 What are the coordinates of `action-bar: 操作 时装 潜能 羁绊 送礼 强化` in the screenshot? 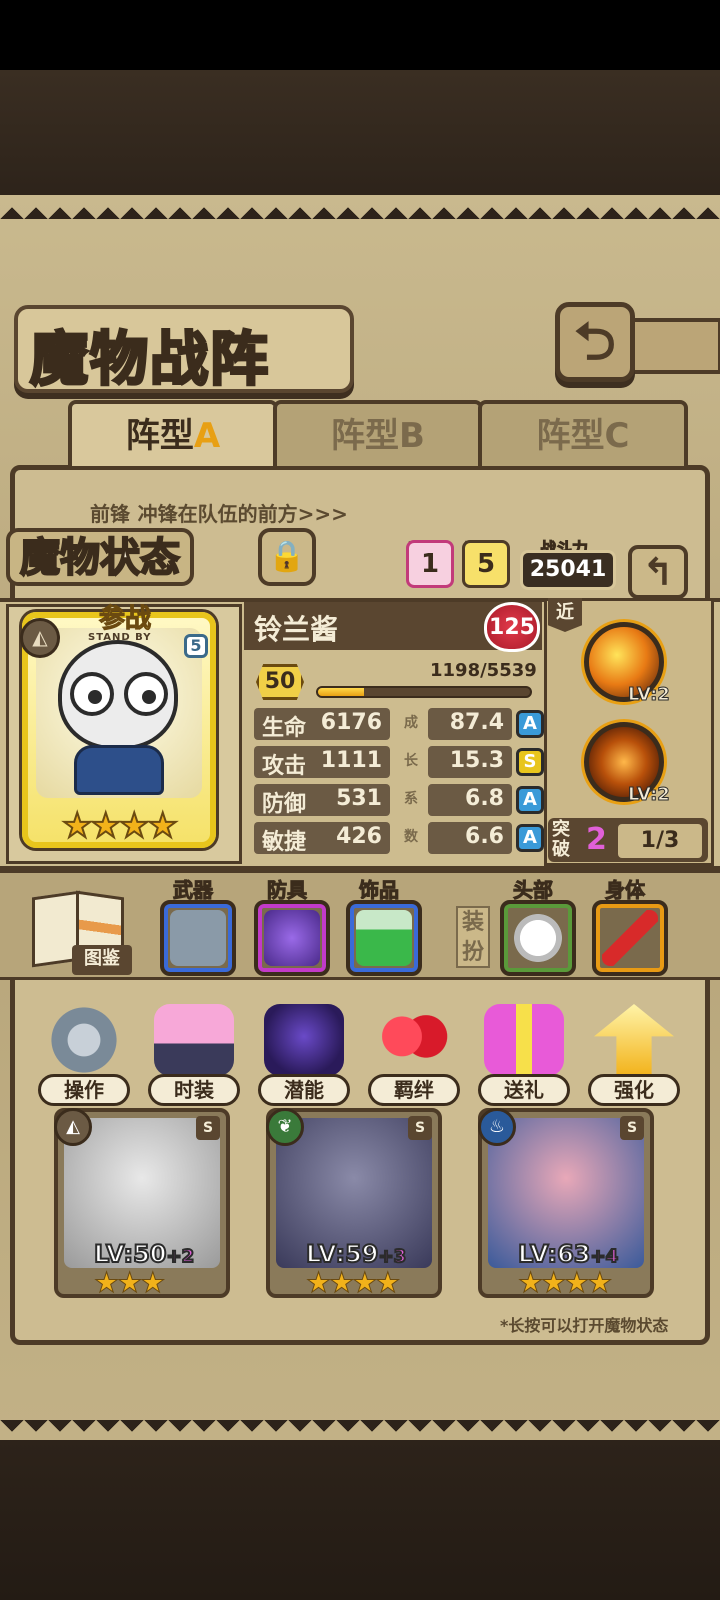 It's located at (360, 1053).